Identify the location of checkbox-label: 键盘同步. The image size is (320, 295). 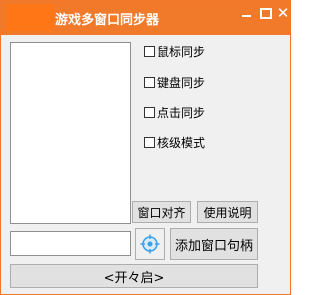
(181, 82).